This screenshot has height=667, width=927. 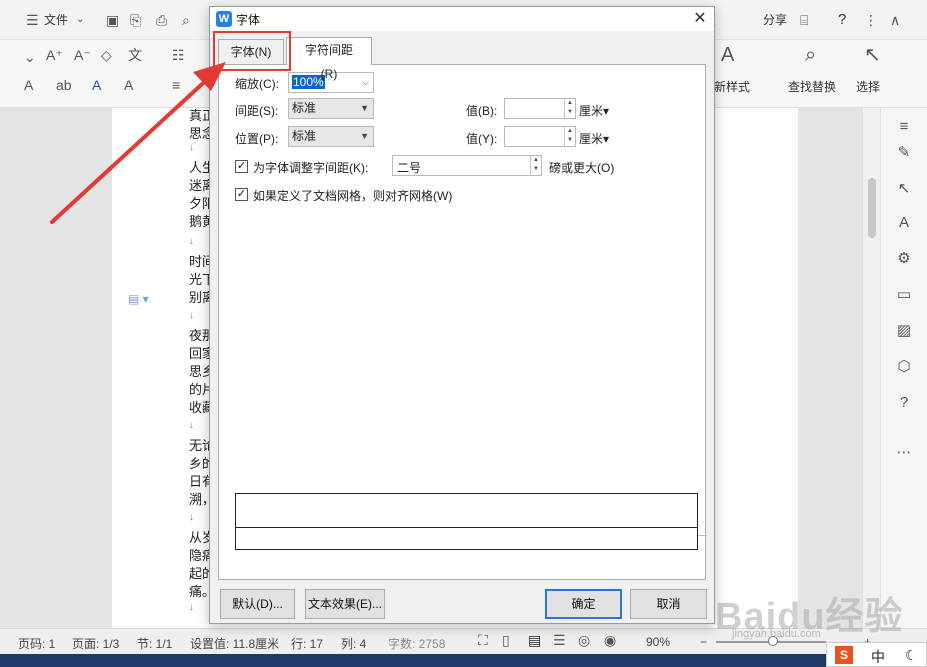 What do you see at coordinates (812, 86) in the screenshot?
I see `find-replace-label: 查找替换` at bounding box center [812, 86].